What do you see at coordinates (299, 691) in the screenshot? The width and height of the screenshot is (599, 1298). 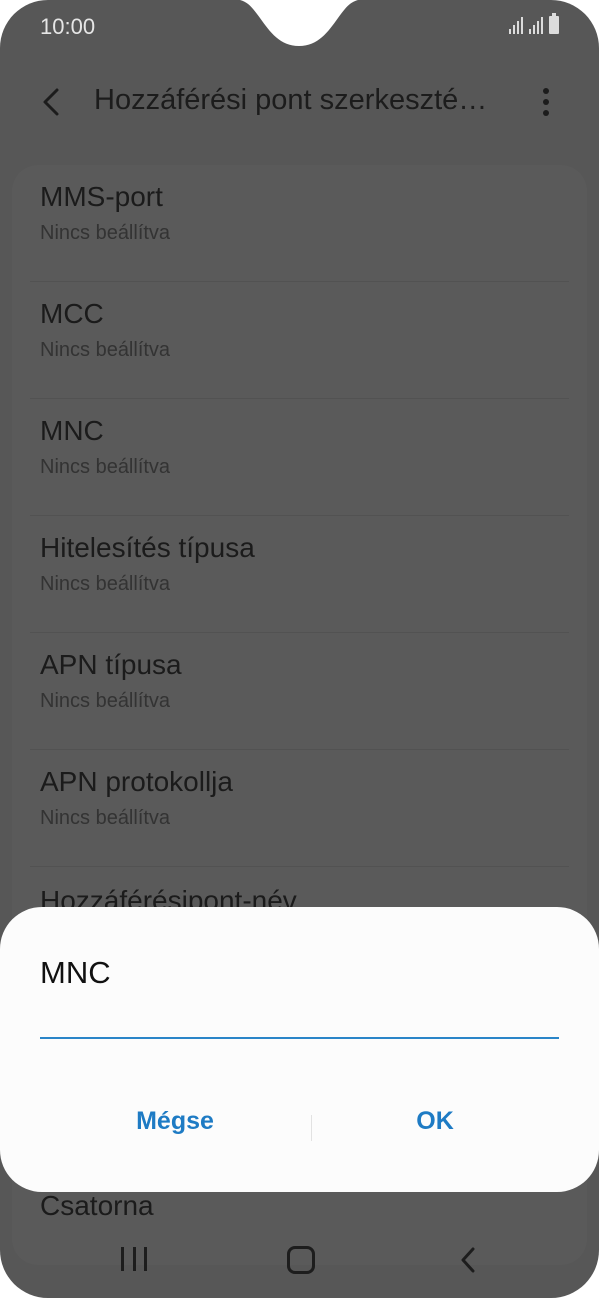 I see `list-item-apn-type: APN típusa Nincs beállítva` at bounding box center [299, 691].